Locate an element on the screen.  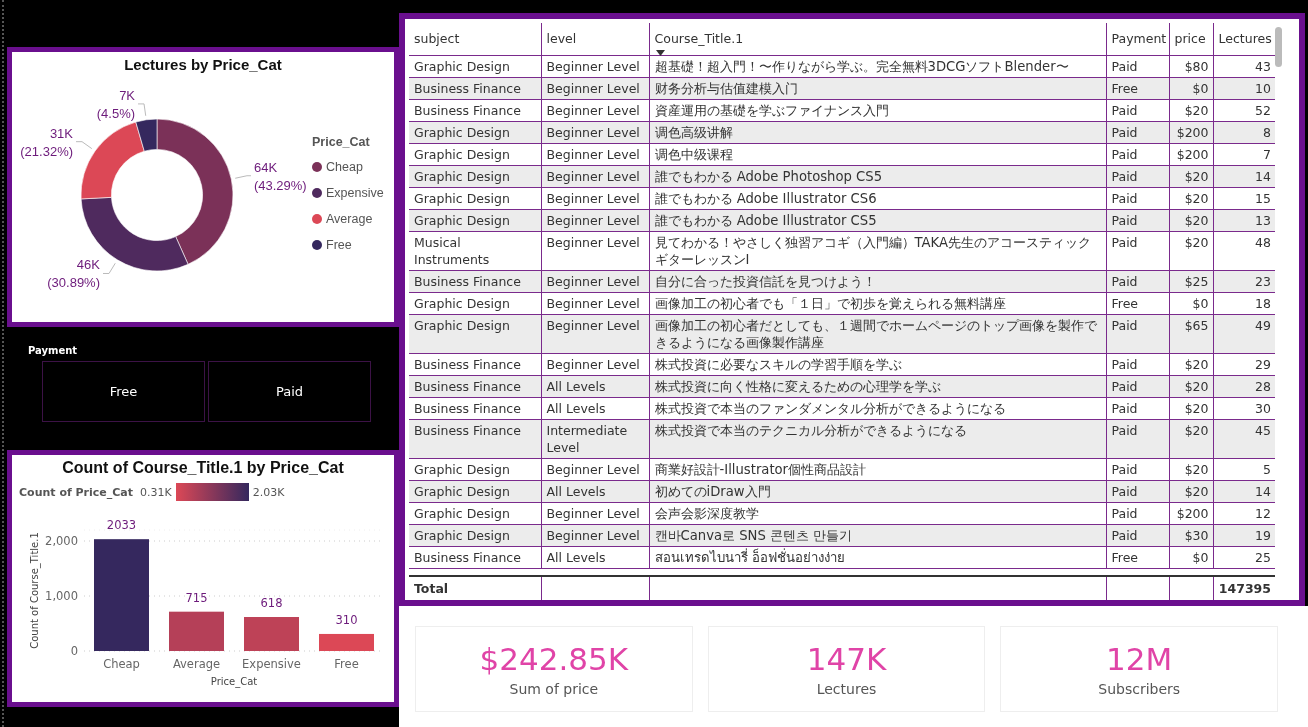
total-label: Total is located at coordinates (475, 588).